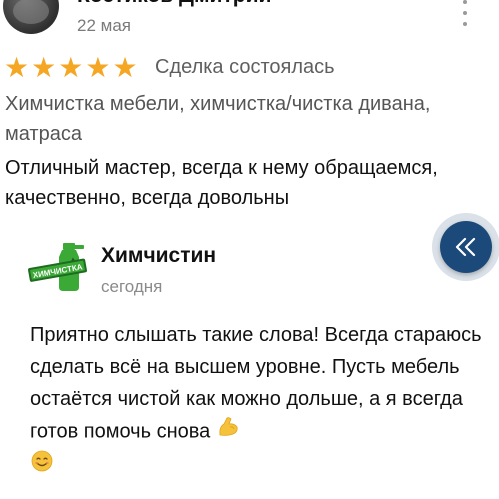  I want to click on more-options-icon, so click(465, 13).